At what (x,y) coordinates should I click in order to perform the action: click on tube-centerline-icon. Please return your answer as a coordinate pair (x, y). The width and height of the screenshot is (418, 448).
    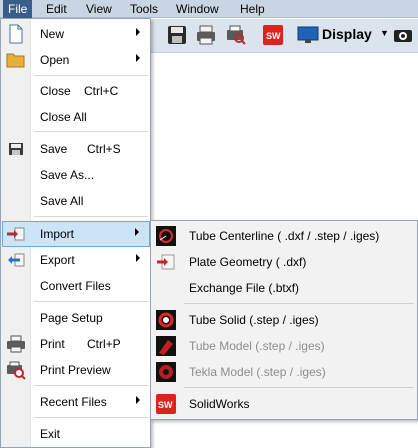
    Looking at the image, I should click on (166, 236).